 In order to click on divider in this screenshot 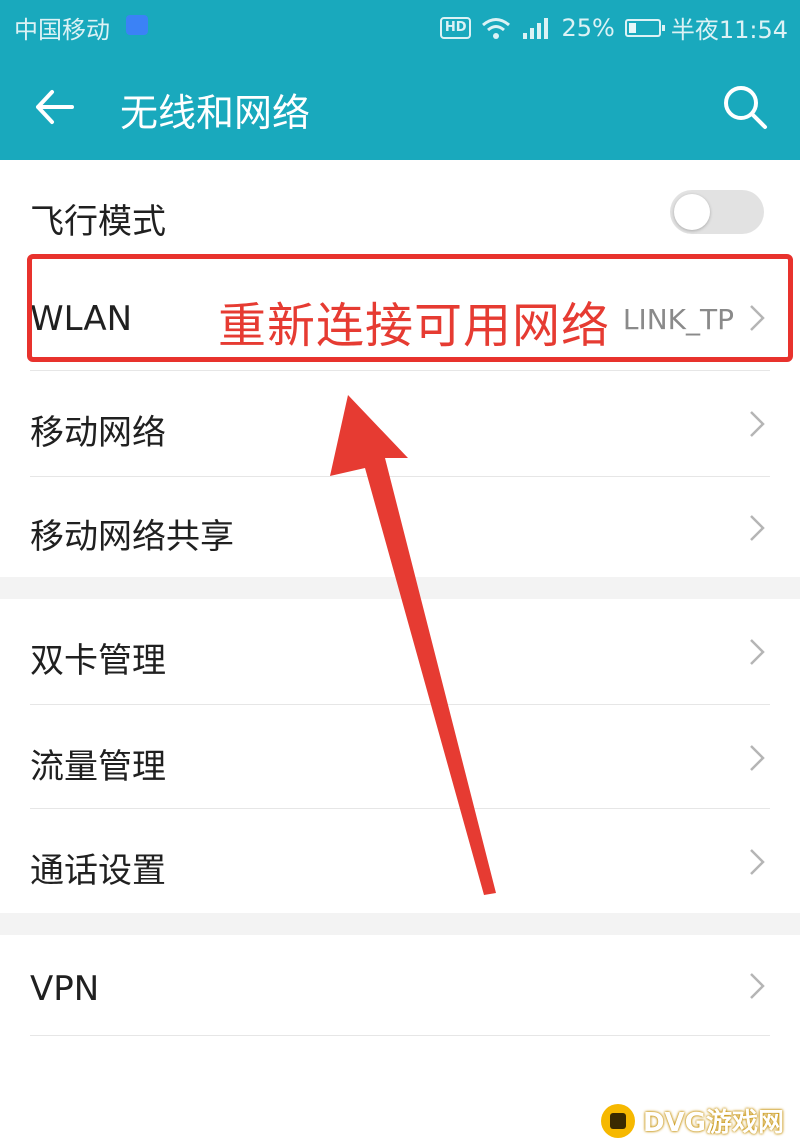, I will do `click(400, 1035)`.